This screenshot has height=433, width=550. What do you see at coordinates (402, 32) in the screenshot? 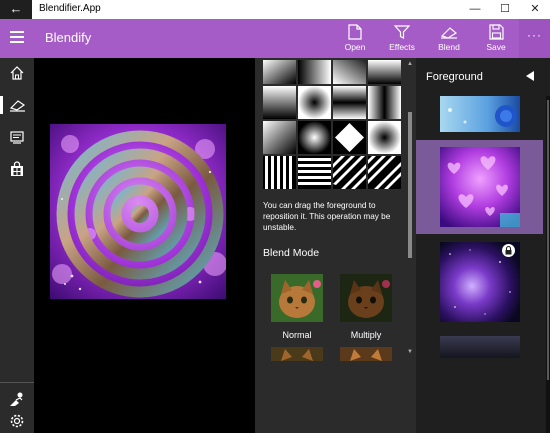
I see `filter-icon` at bounding box center [402, 32].